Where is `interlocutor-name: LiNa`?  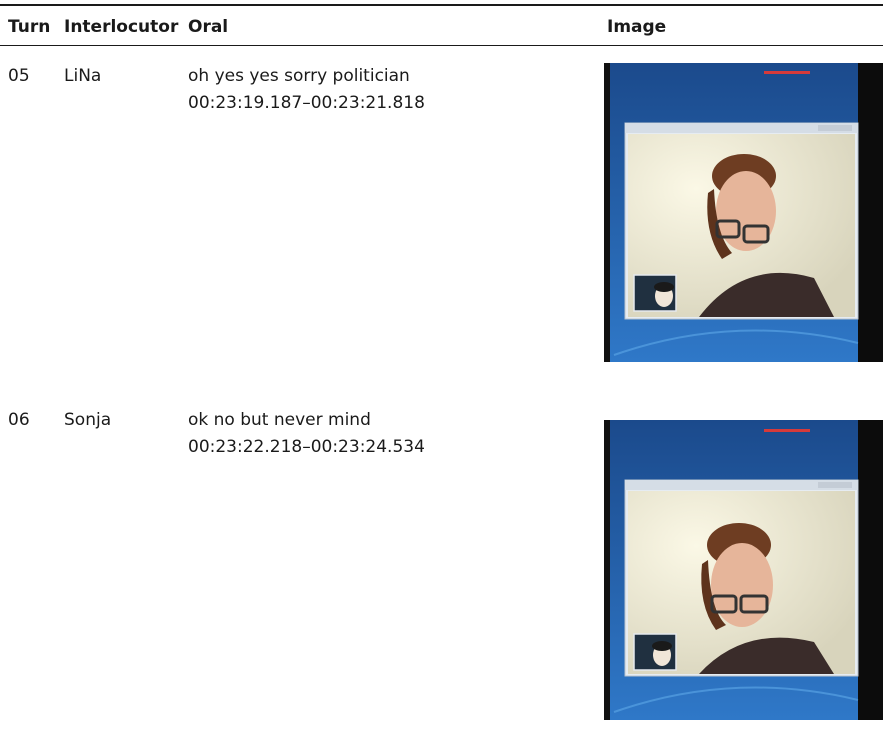
interlocutor-name: LiNa is located at coordinates (83, 76).